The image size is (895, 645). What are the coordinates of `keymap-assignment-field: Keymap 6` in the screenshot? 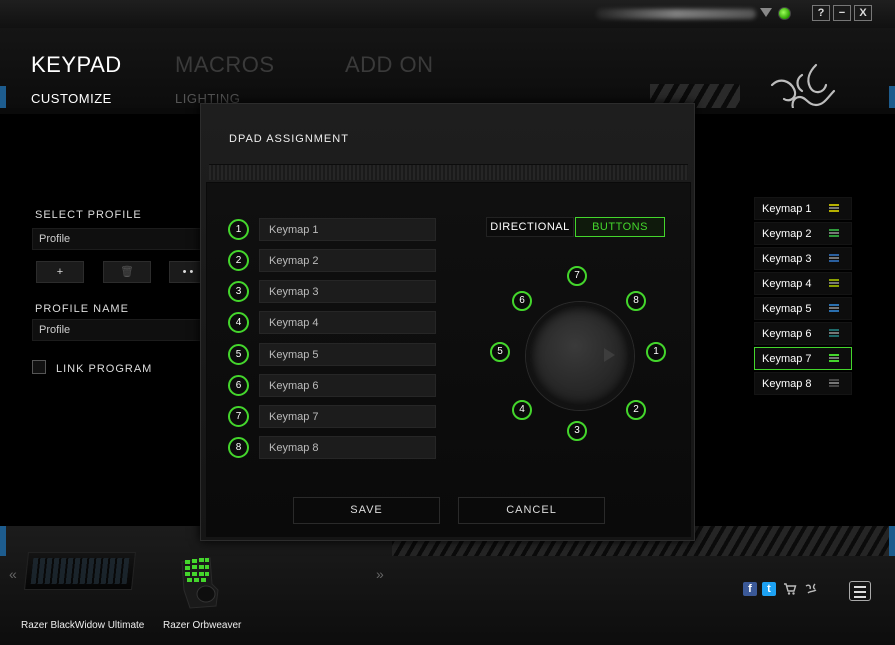 It's located at (347, 385).